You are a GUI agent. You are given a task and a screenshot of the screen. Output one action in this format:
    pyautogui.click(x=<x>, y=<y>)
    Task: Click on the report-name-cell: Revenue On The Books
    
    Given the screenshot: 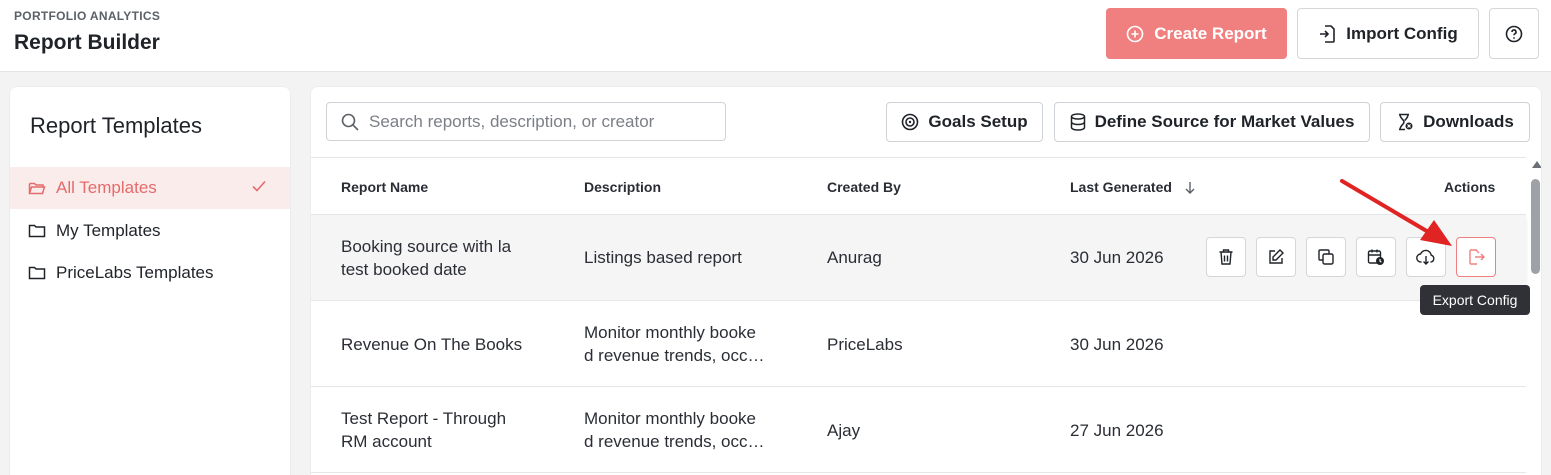 What is the action you would take?
    pyautogui.click(x=441, y=344)
    